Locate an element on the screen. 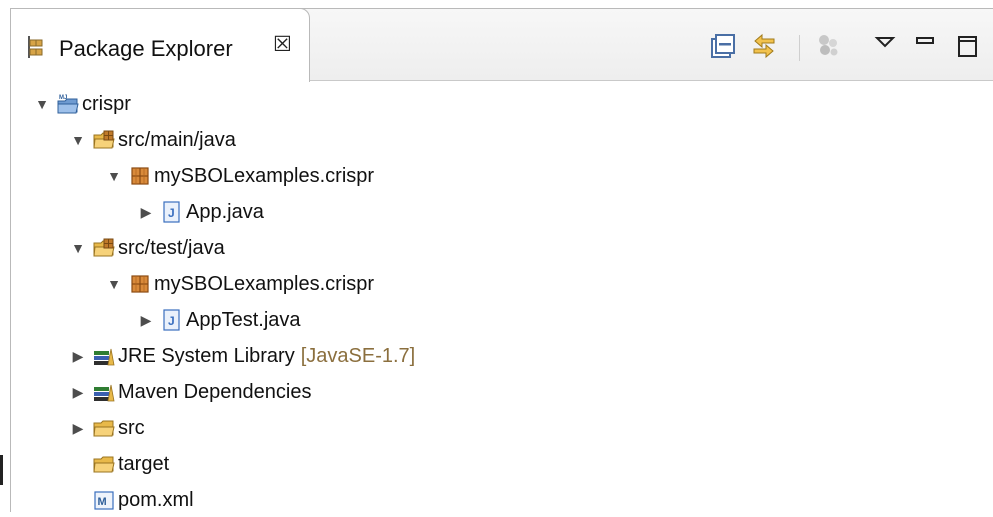 This screenshot has width=993, height=517. tree-item-main-package: ▼ mySBOLexamples.crispr is located at coordinates (239, 176).